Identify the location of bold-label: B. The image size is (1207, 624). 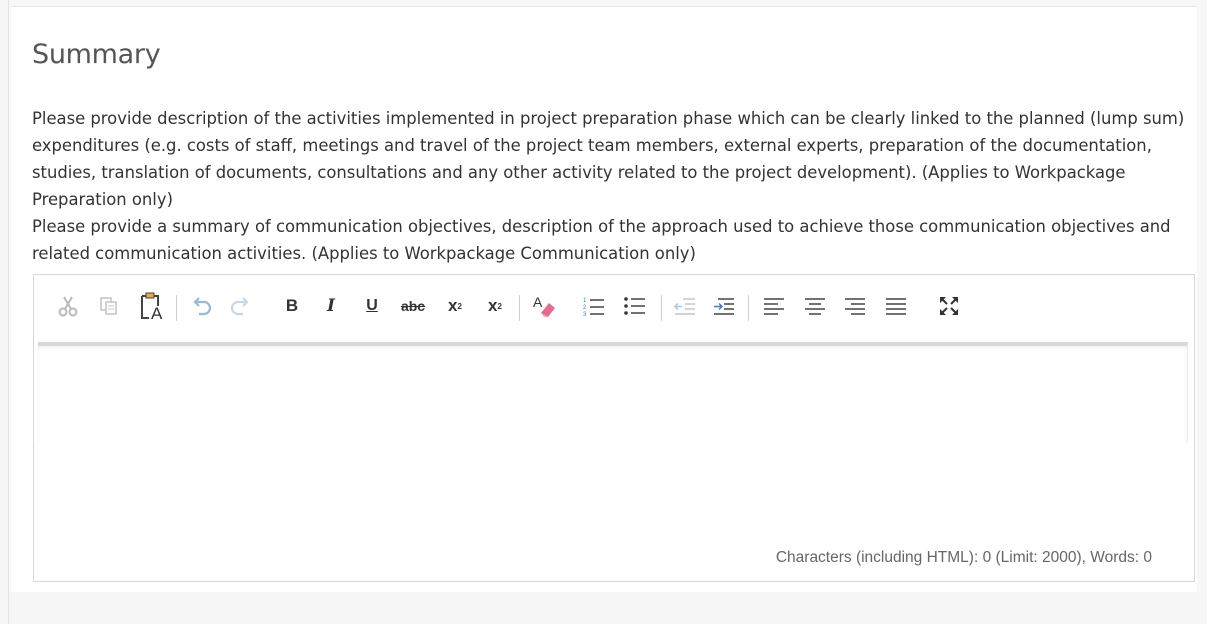
(292, 305).